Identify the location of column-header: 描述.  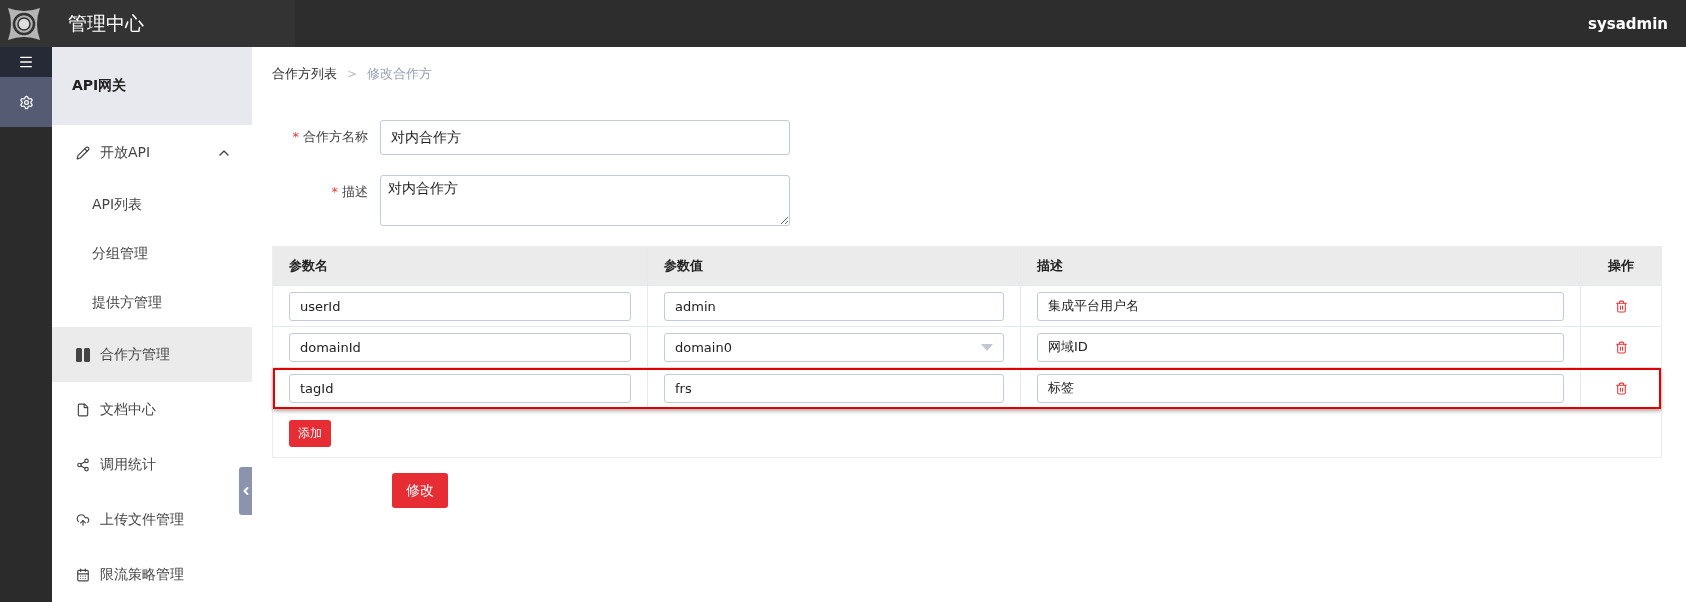
(1050, 266).